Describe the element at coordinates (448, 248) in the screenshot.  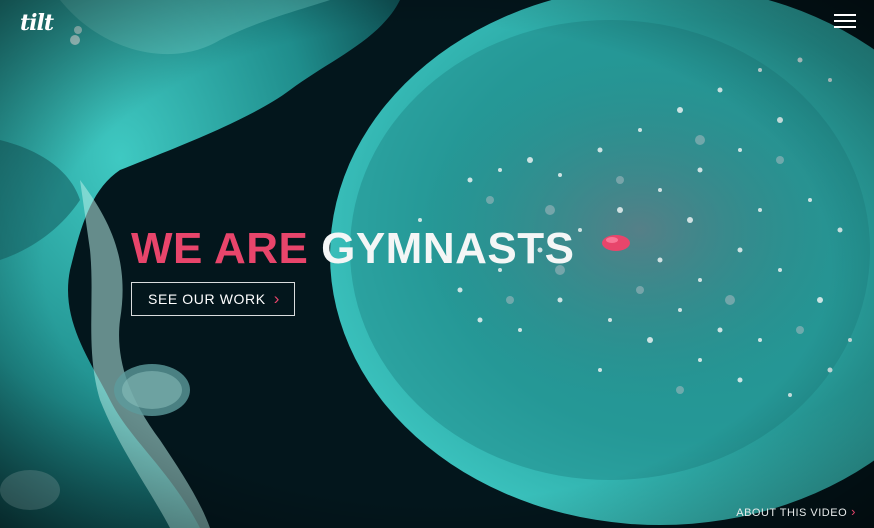
I see `headline-main: GYMNASTS` at that location.